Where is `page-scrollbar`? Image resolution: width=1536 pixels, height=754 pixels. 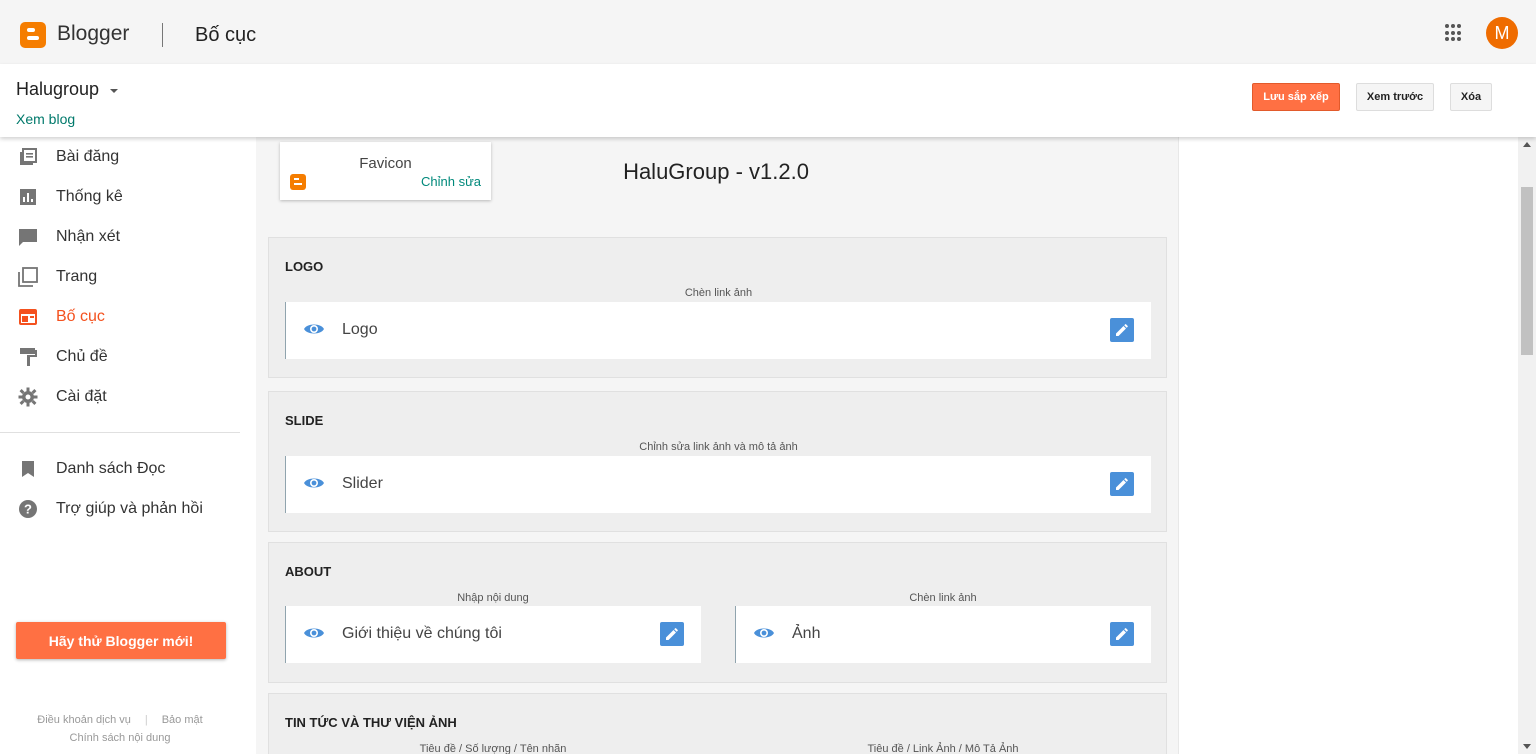
page-scrollbar is located at coordinates (1527, 445).